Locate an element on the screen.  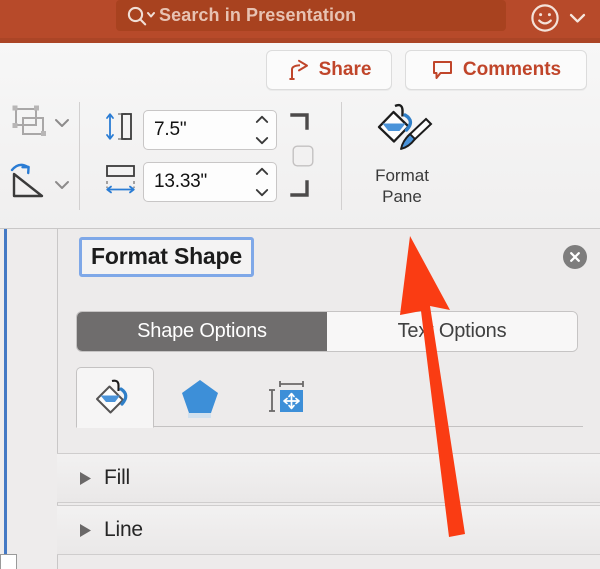
tab-shape-options: Shape Options is located at coordinates (202, 331).